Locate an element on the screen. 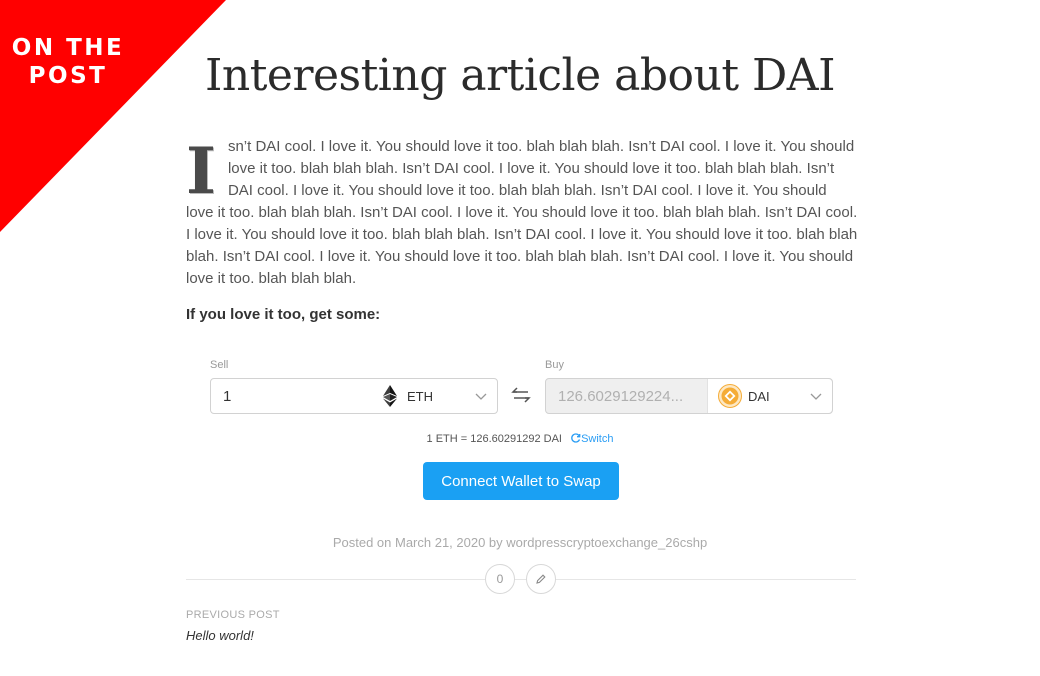 Image resolution: width=1040 pixels, height=676 pixels. exchange-rate: 1 ETH = 126.60291292 DAI Switch is located at coordinates (520, 439).